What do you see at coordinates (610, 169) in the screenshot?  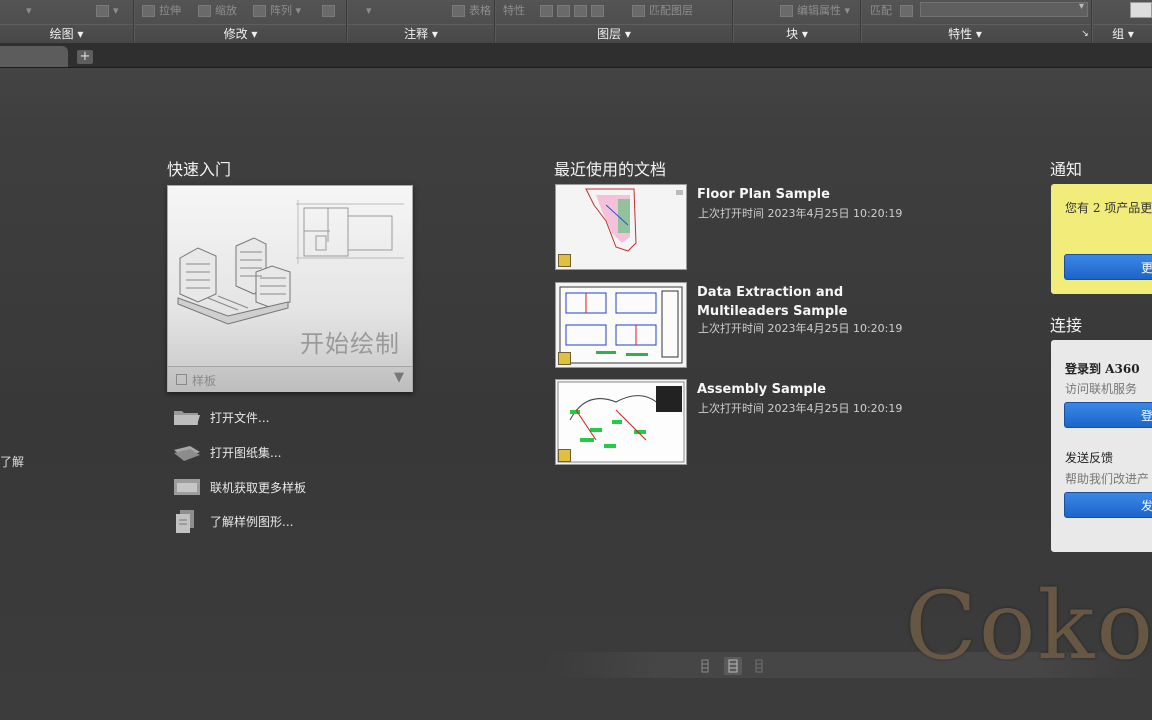 I see `recent-docs-title: 最近使用的文档` at bounding box center [610, 169].